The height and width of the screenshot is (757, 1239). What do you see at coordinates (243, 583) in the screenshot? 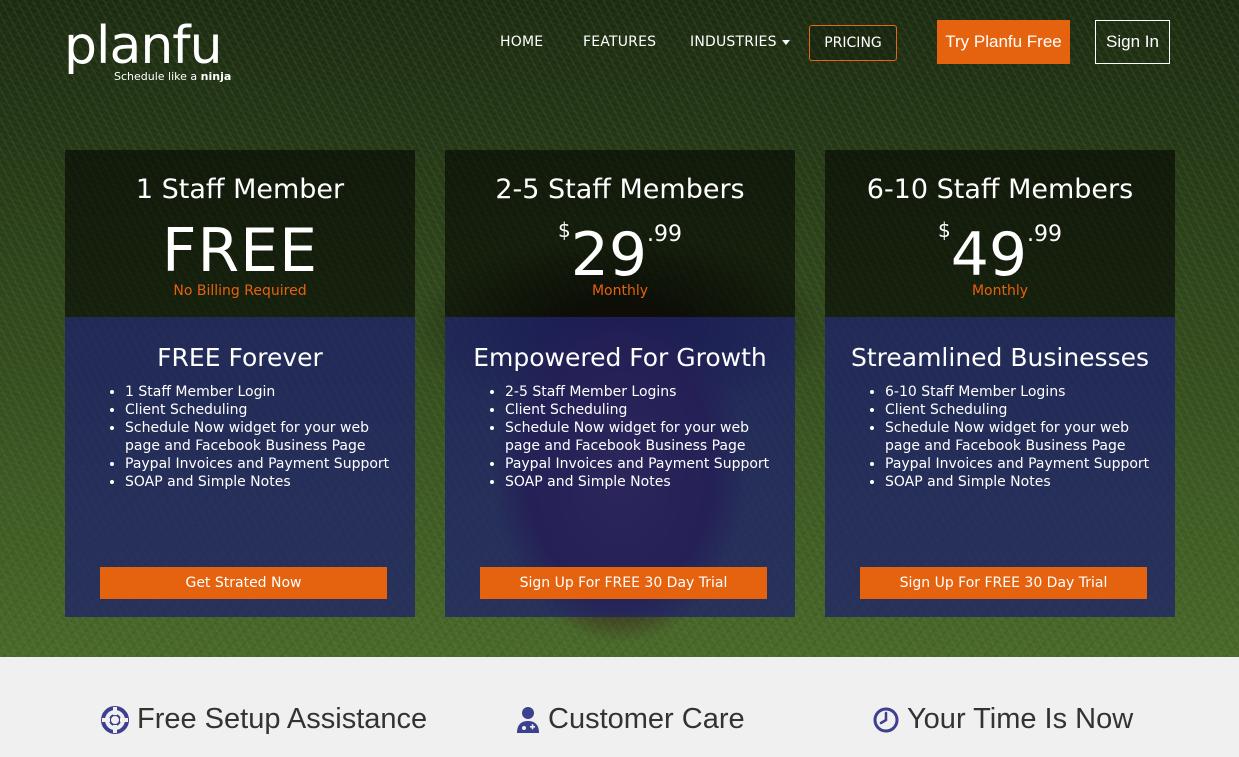
I see `get-started-button: Get Strated Now` at bounding box center [243, 583].